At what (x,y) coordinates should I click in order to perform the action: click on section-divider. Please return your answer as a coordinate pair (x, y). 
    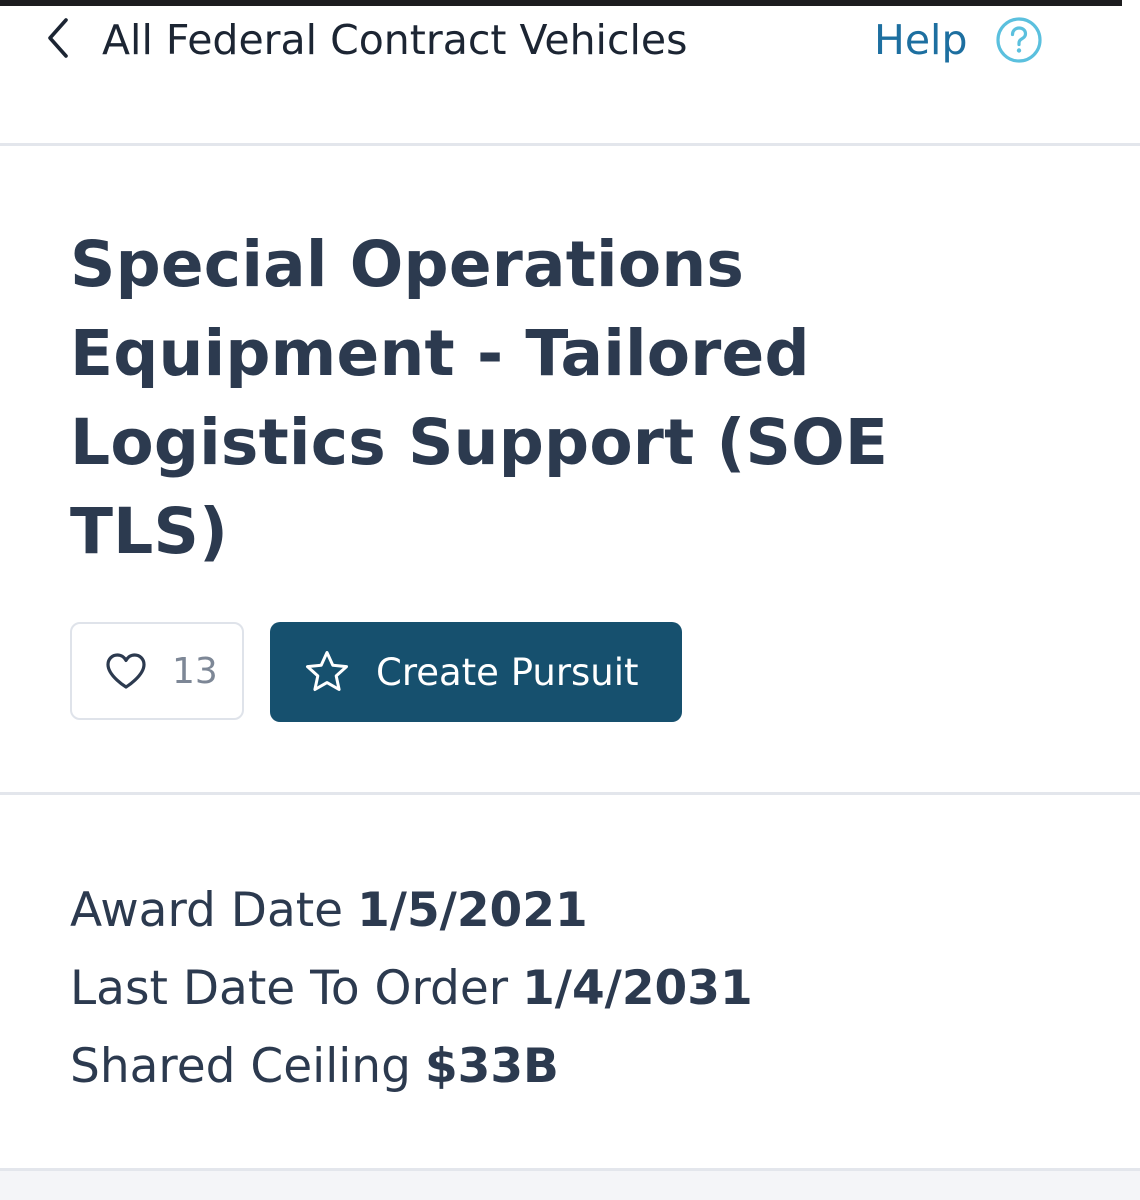
    Looking at the image, I should click on (570, 793).